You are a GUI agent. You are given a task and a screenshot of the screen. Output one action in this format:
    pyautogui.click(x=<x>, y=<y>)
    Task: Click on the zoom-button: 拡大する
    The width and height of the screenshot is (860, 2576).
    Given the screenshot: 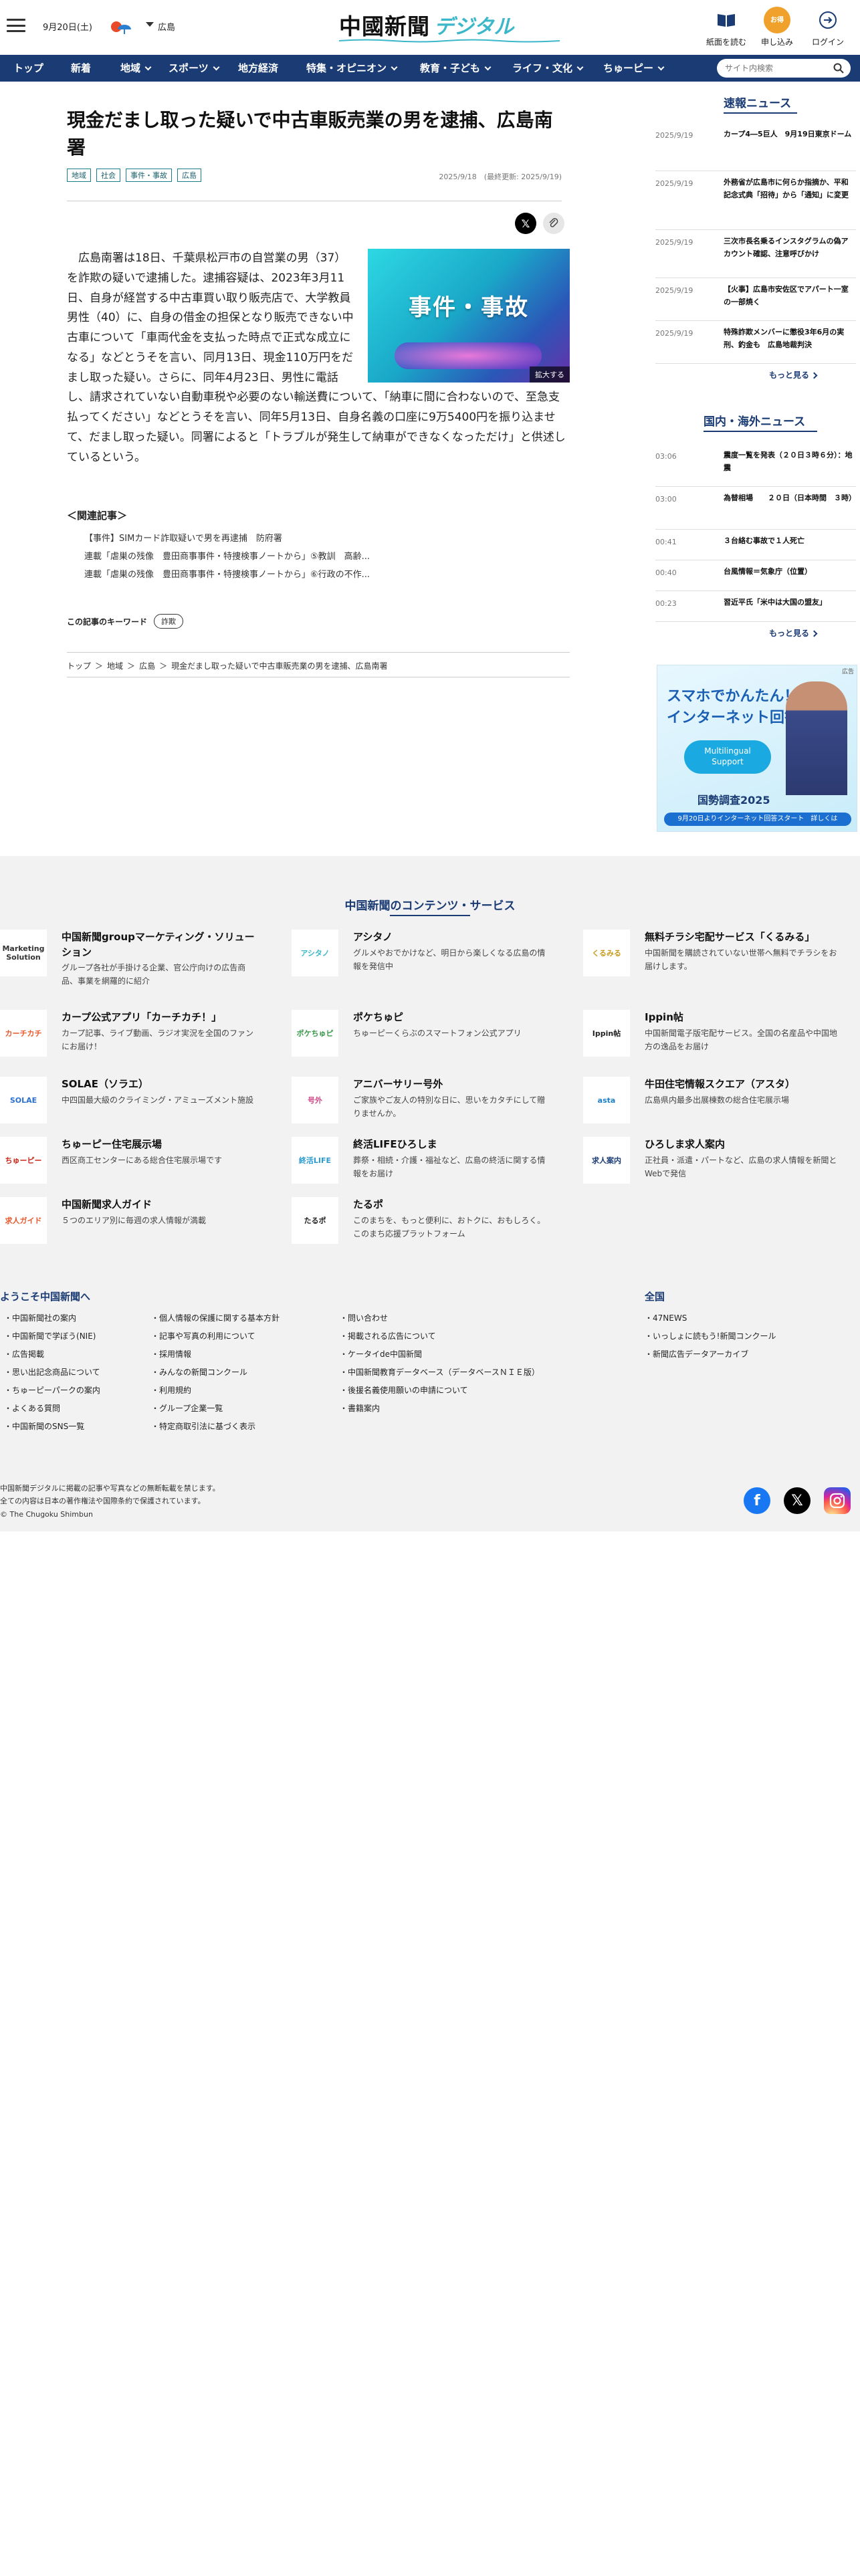 What is the action you would take?
    pyautogui.click(x=550, y=375)
    